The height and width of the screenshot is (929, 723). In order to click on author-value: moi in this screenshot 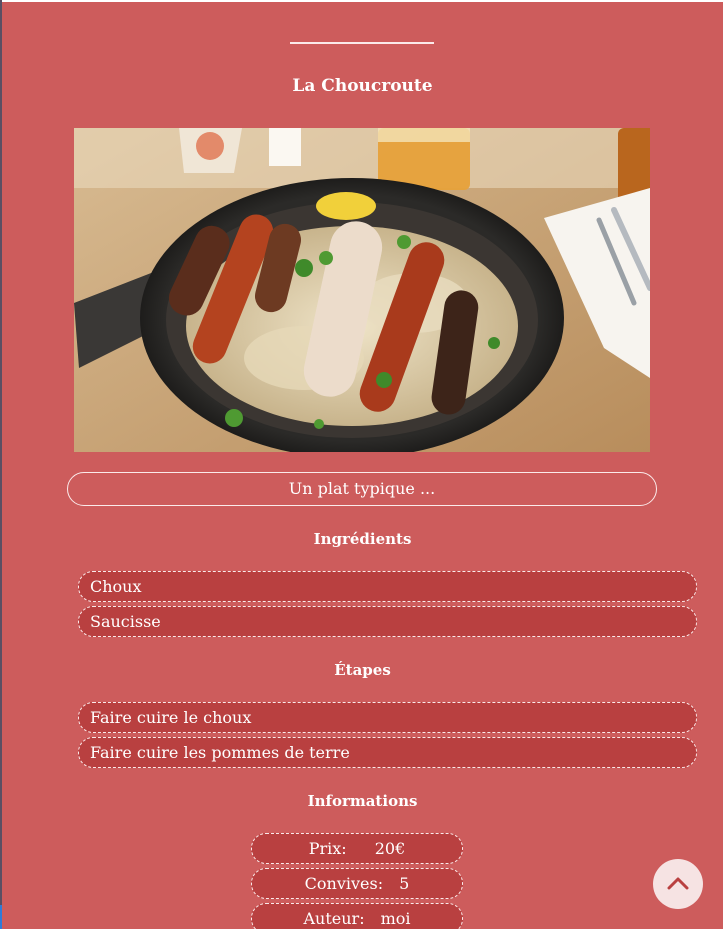, I will do `click(395, 918)`.